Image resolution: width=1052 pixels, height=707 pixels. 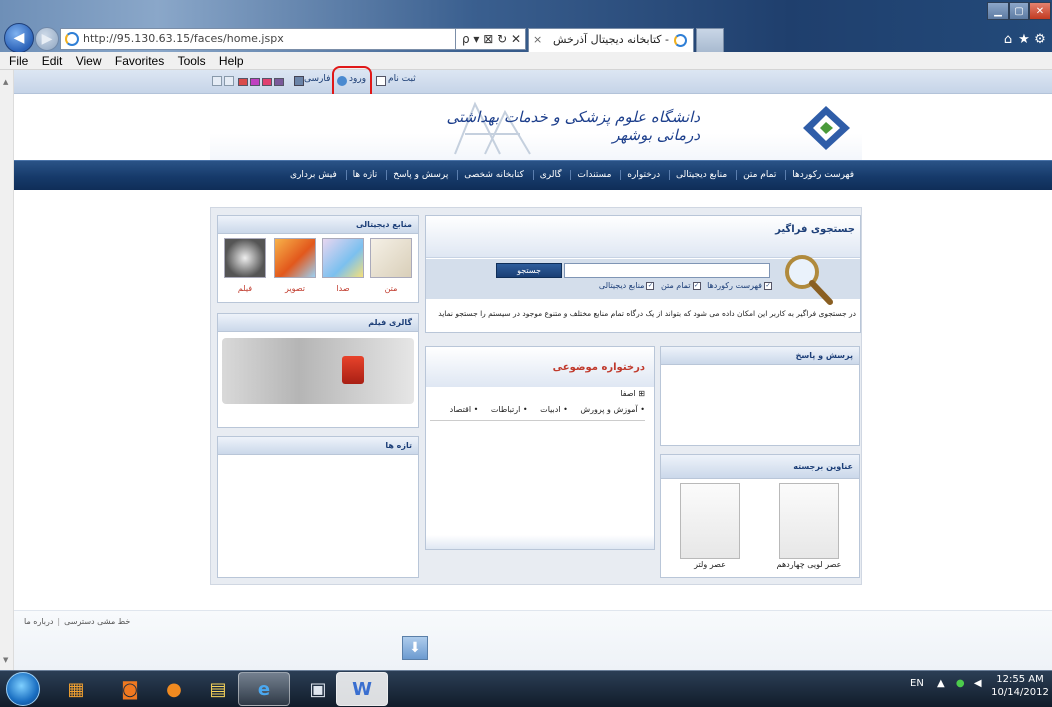 What do you see at coordinates (391, 288) in the screenshot?
I see `text-resource-label: متن` at bounding box center [391, 288].